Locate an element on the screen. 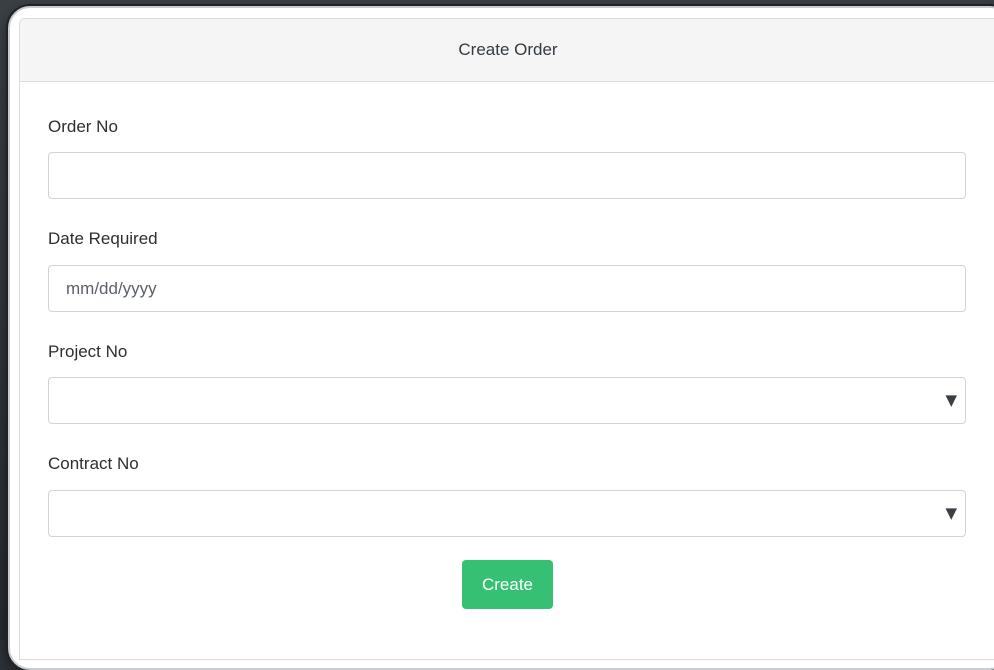 The width and height of the screenshot is (994, 670). create-button: Create is located at coordinates (507, 584).